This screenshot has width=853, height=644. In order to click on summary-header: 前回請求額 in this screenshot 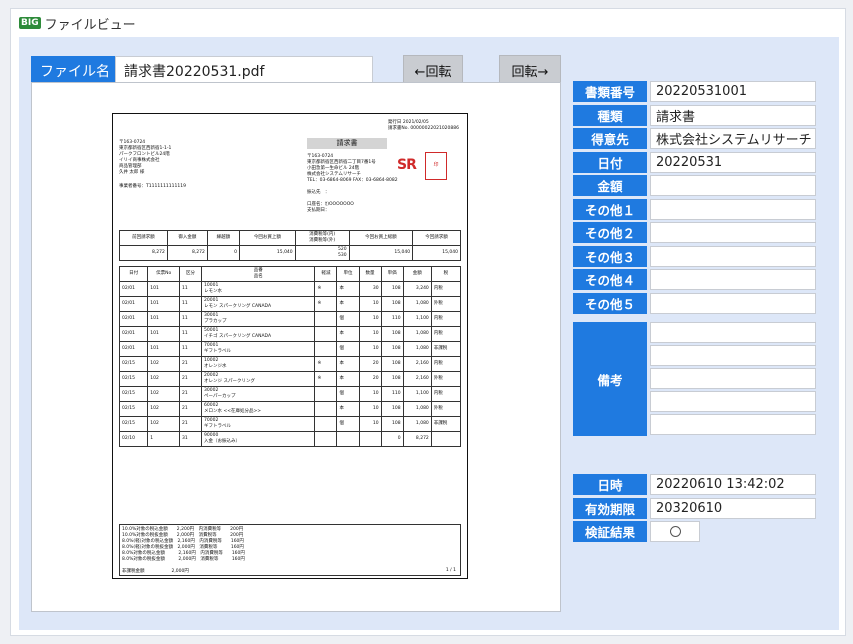, I will do `click(143, 238)`.